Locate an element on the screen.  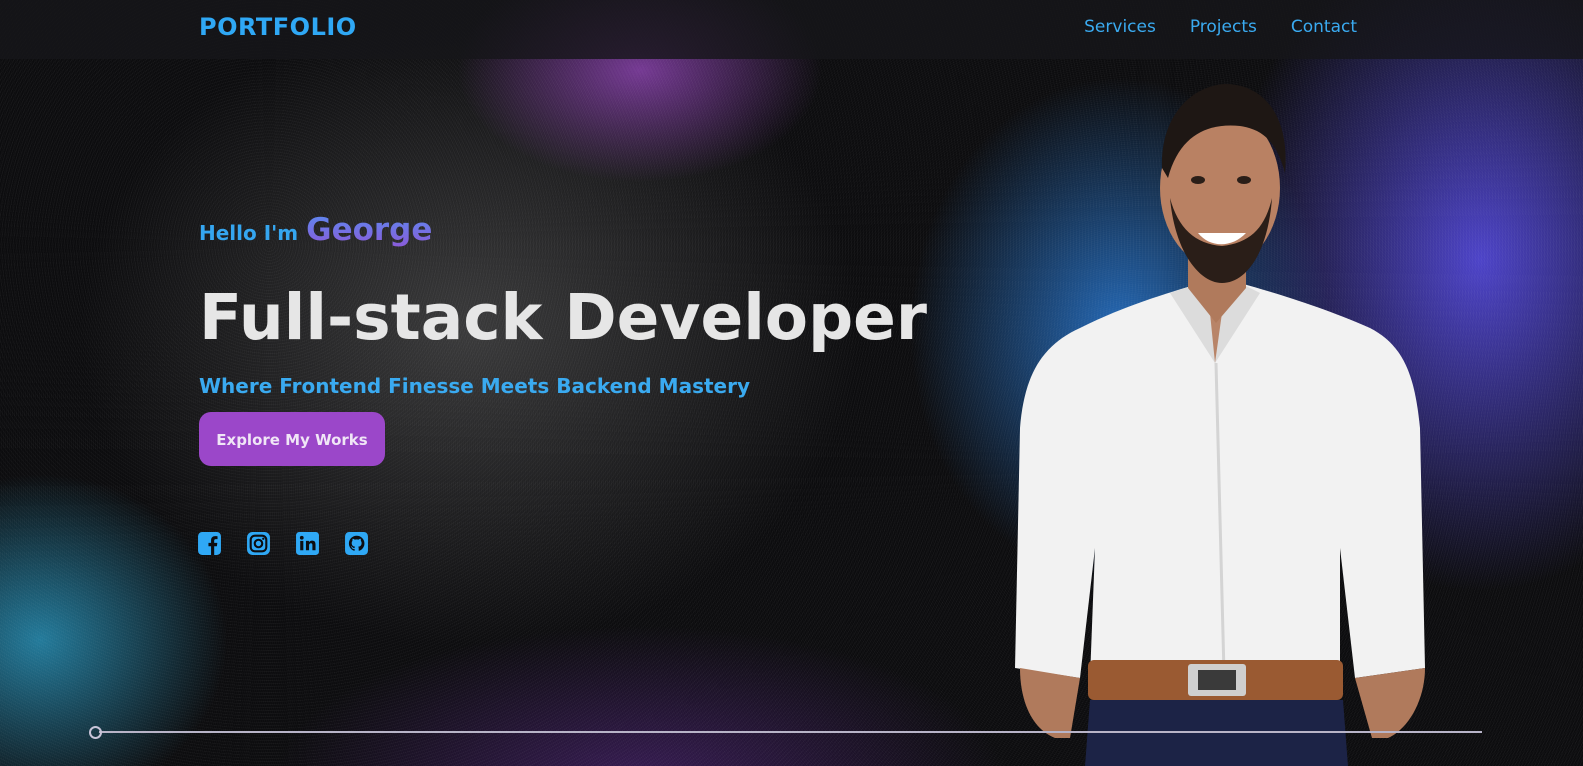
github-icon is located at coordinates (356, 543).